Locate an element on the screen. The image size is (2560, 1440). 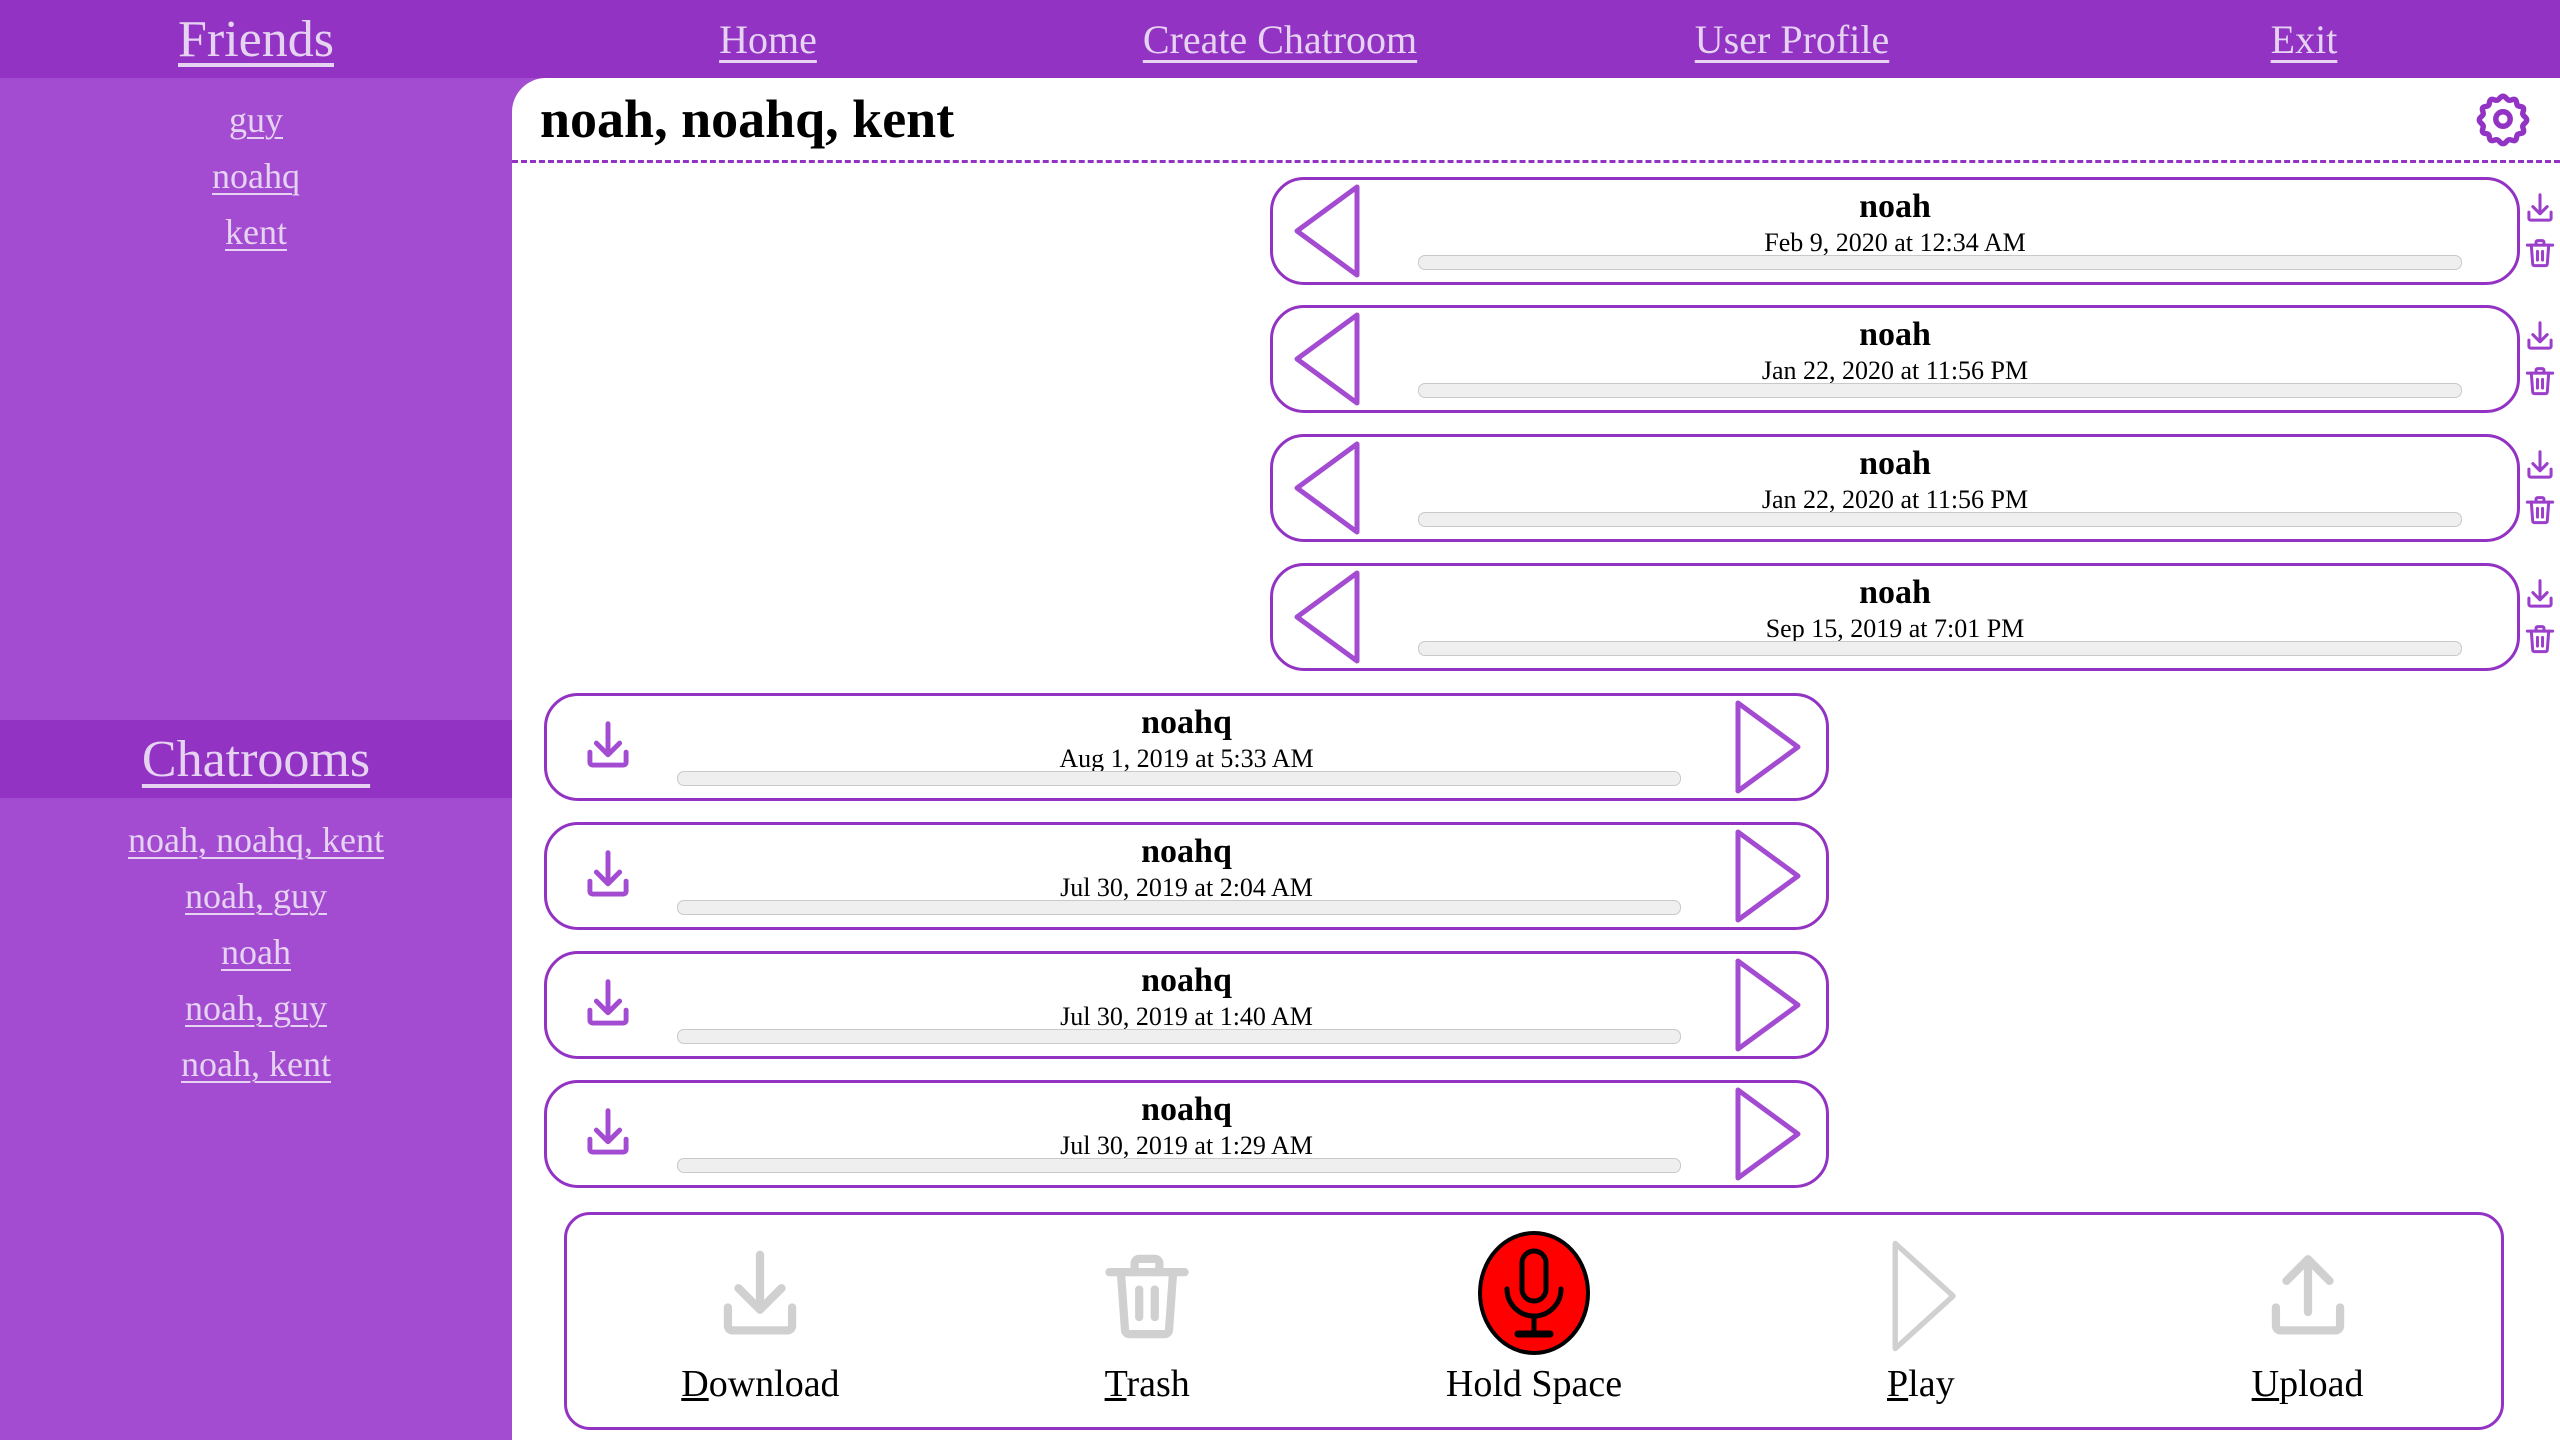
nav-link-home: Home is located at coordinates (768, 39).